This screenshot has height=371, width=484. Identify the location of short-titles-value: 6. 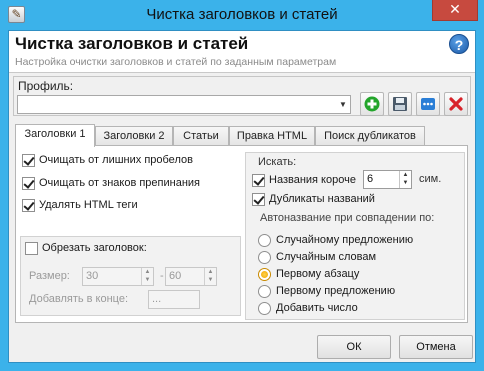
(370, 179).